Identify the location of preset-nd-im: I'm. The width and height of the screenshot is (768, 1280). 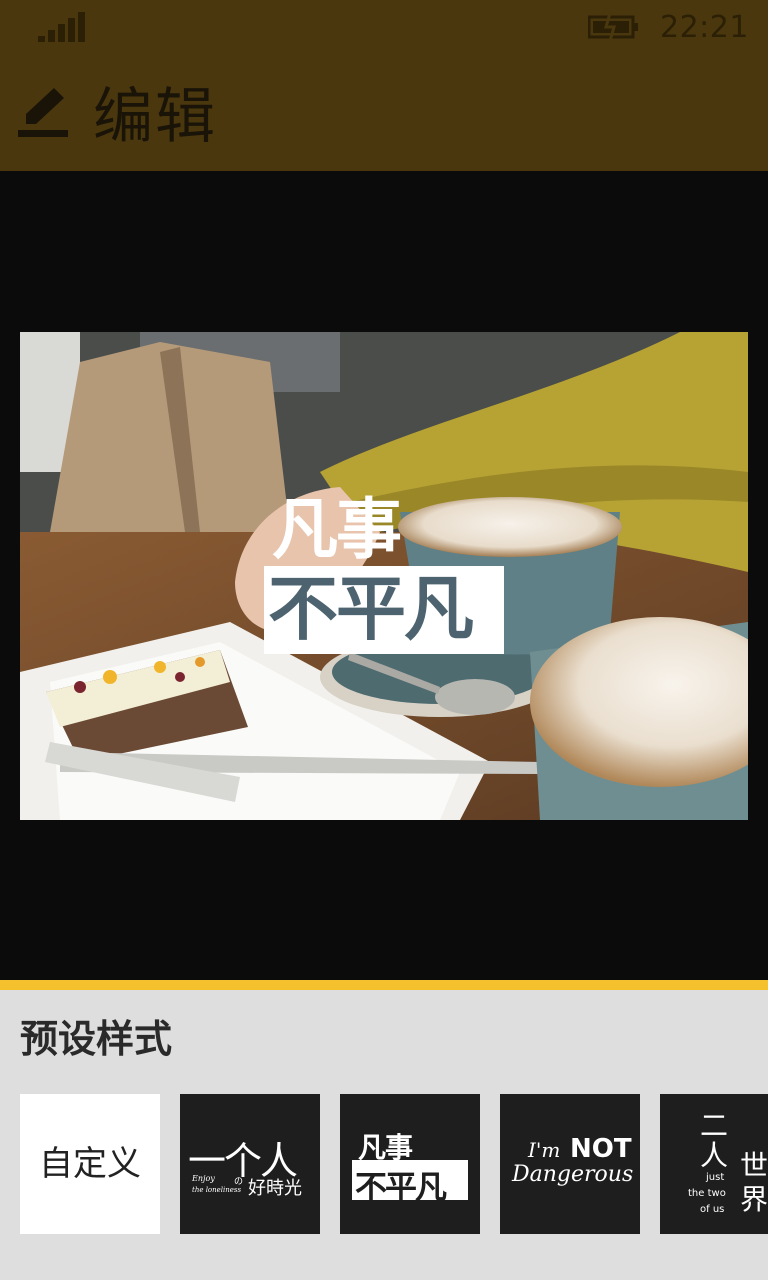
(544, 1150).